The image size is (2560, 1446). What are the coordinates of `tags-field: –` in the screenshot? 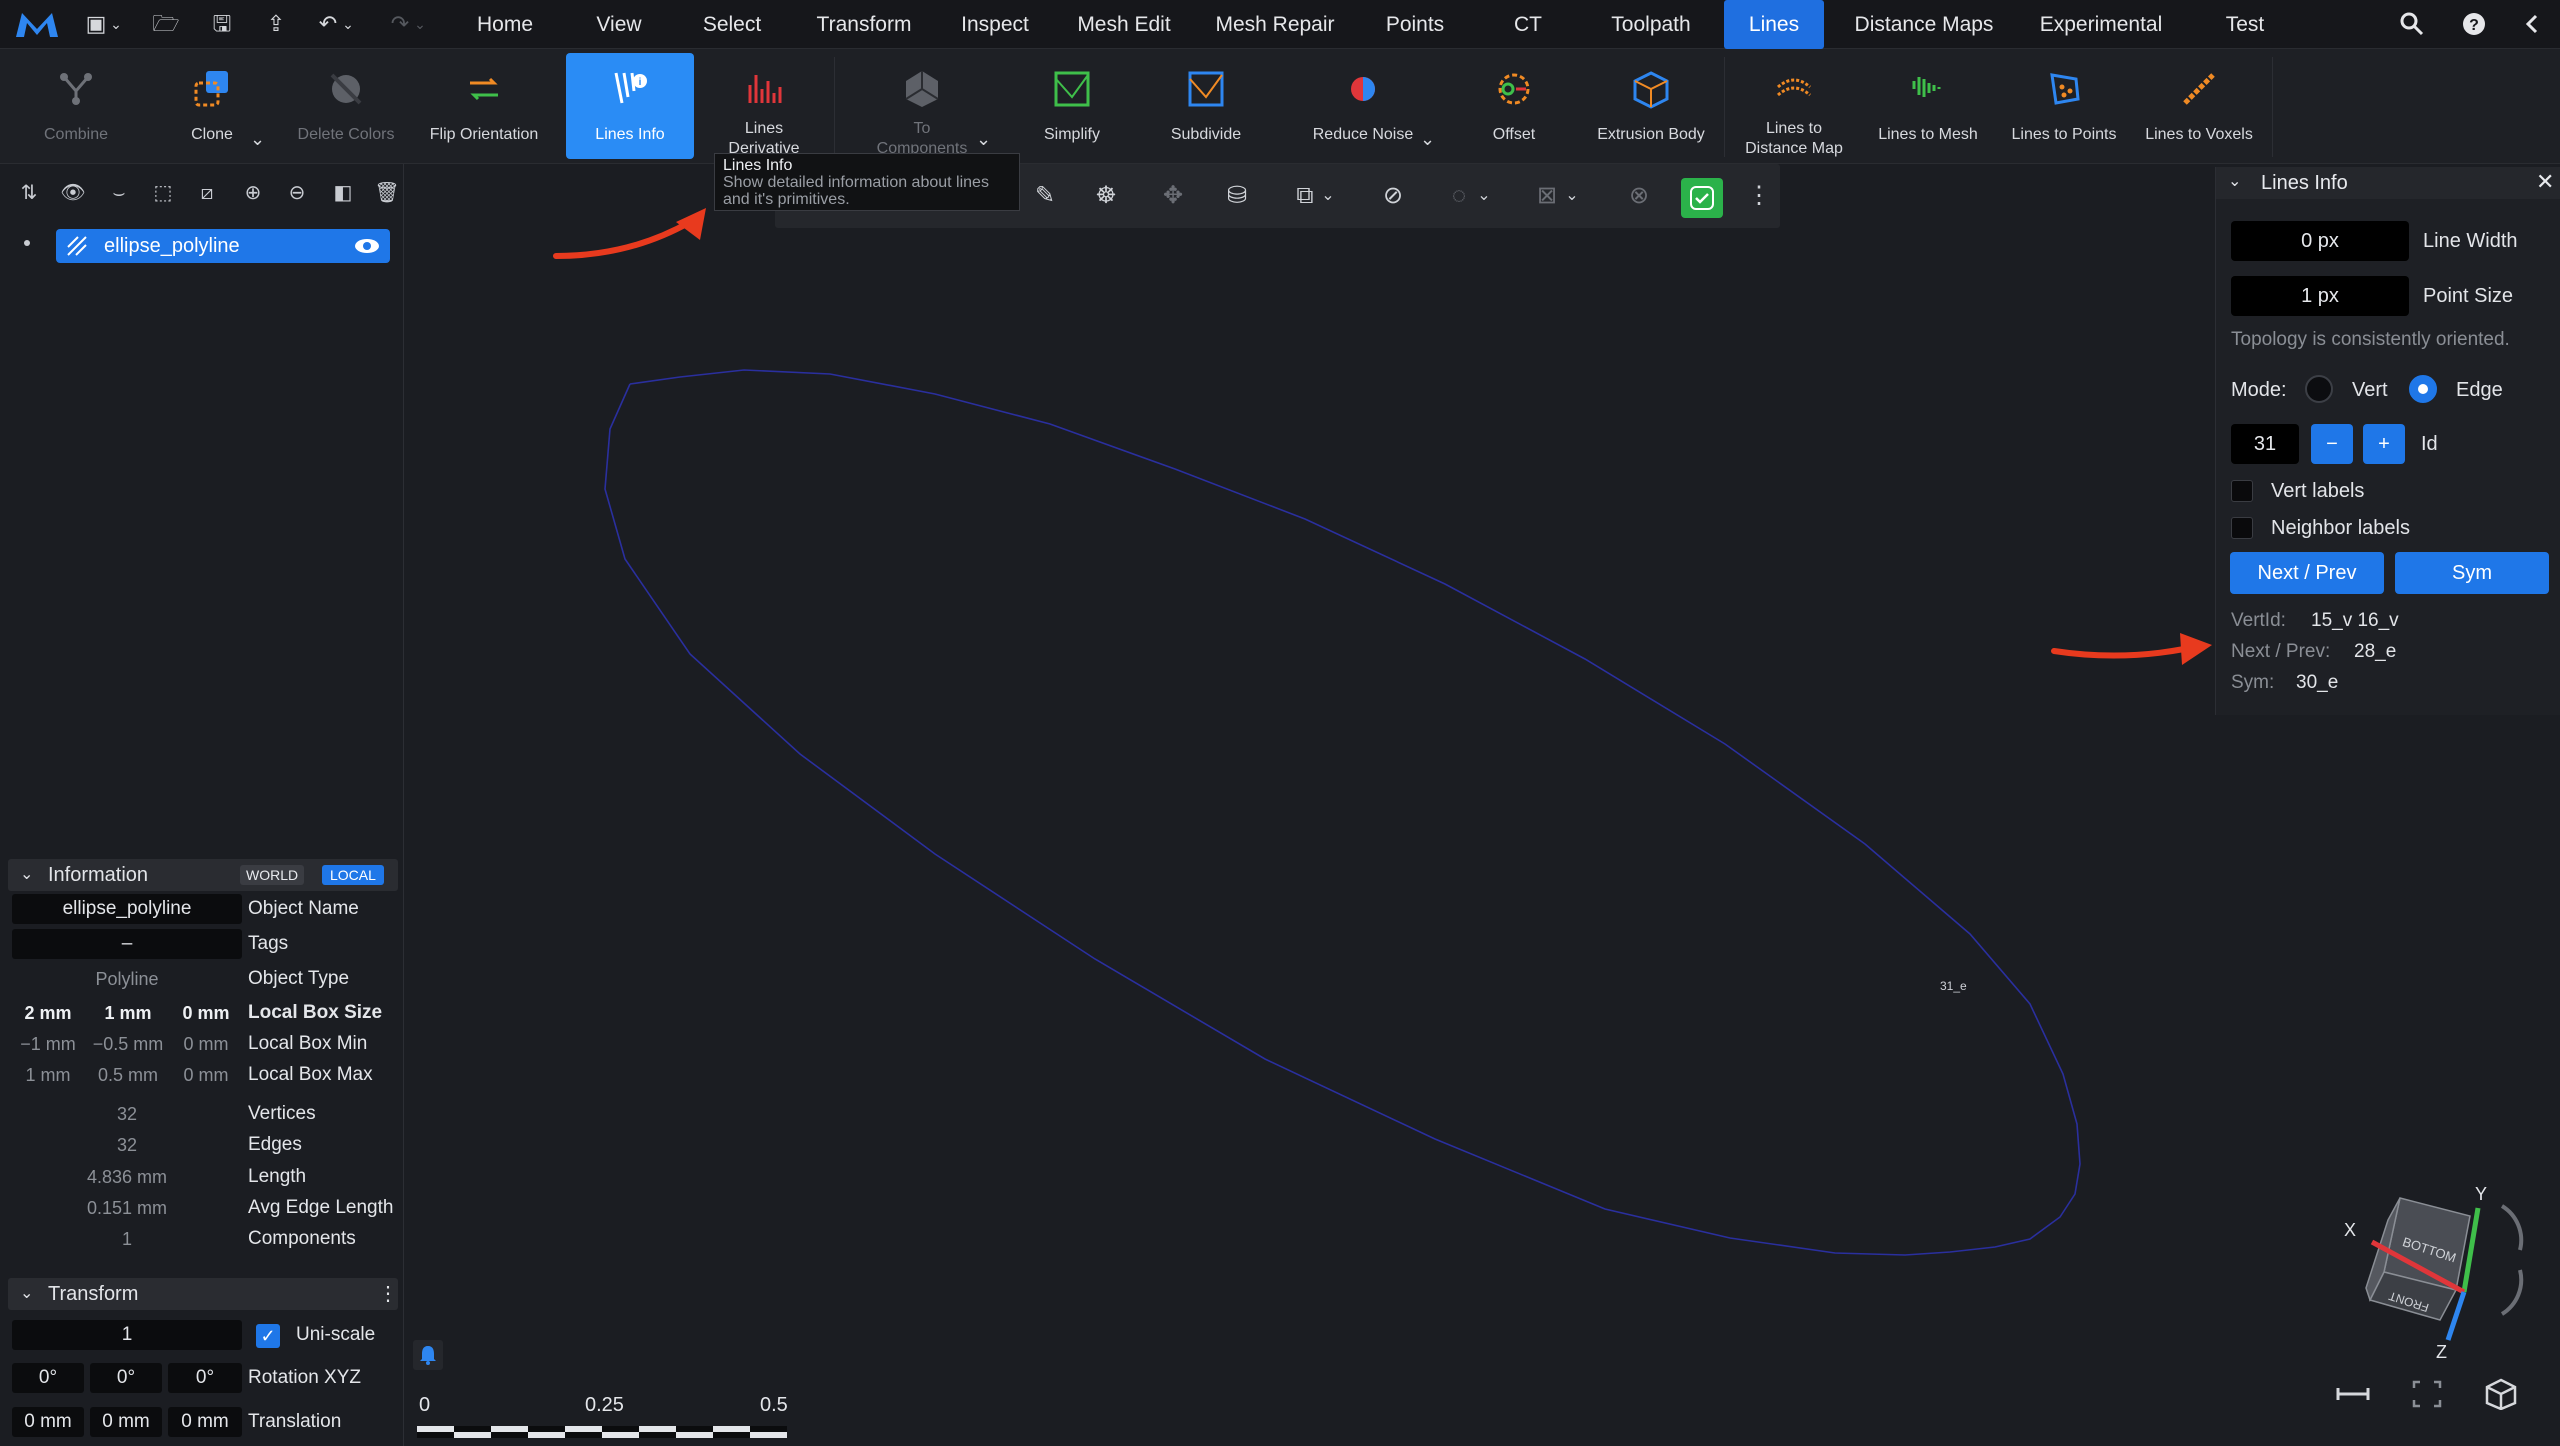 It's located at (127, 944).